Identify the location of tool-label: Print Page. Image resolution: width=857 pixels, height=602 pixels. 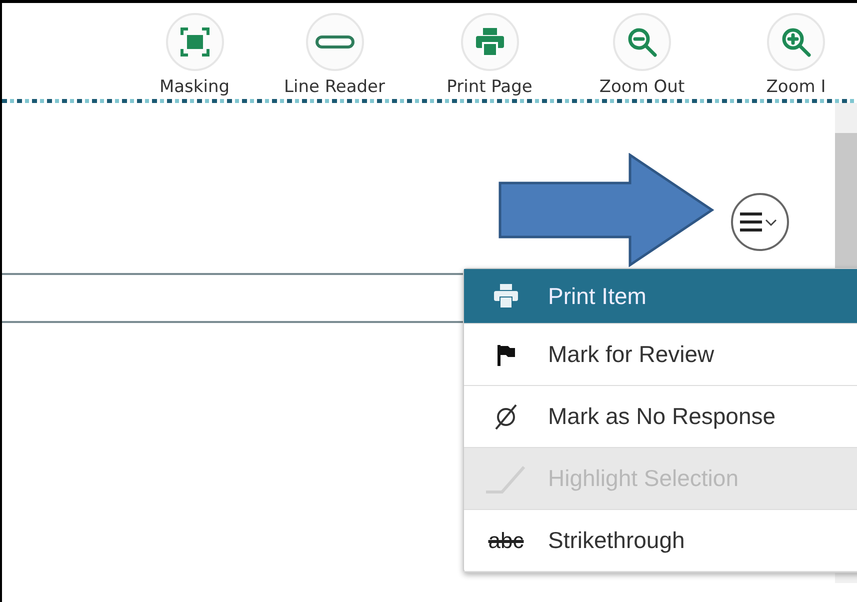
(489, 87).